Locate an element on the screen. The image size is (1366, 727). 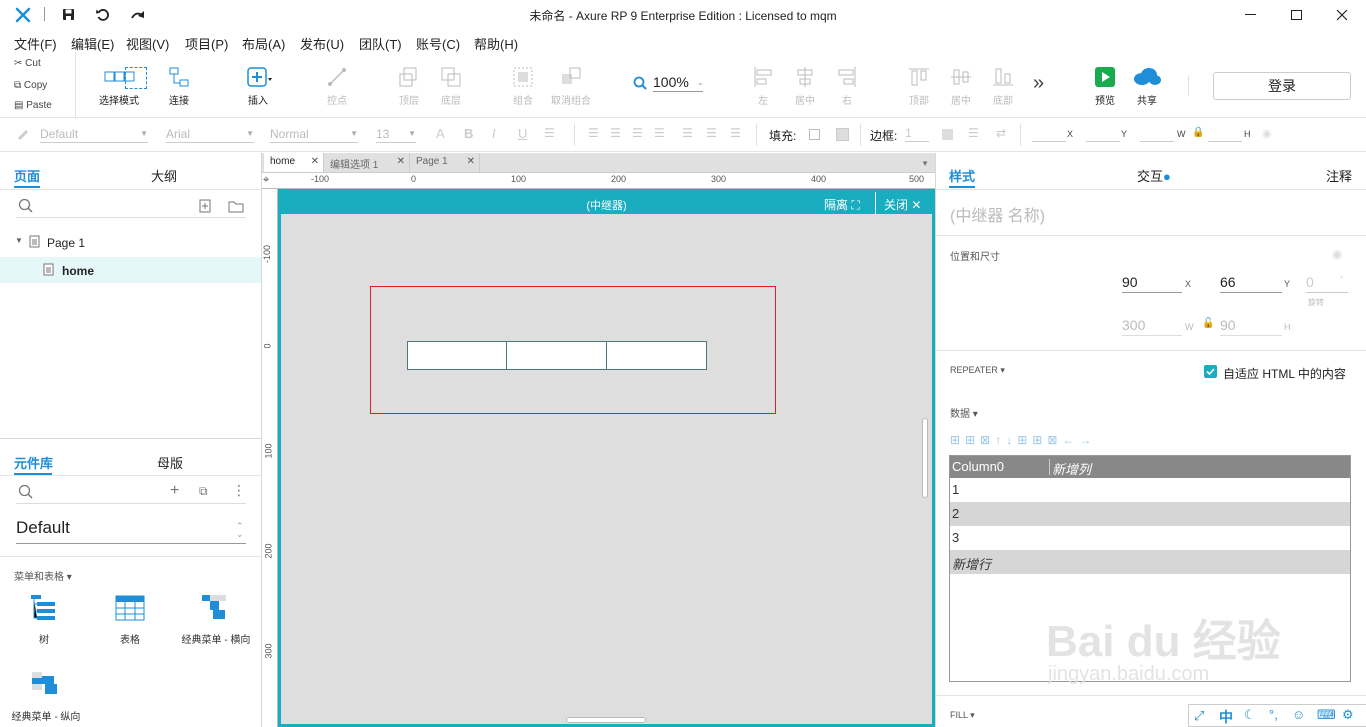
menu-view: 视图(V) is located at coordinates (147, 43).